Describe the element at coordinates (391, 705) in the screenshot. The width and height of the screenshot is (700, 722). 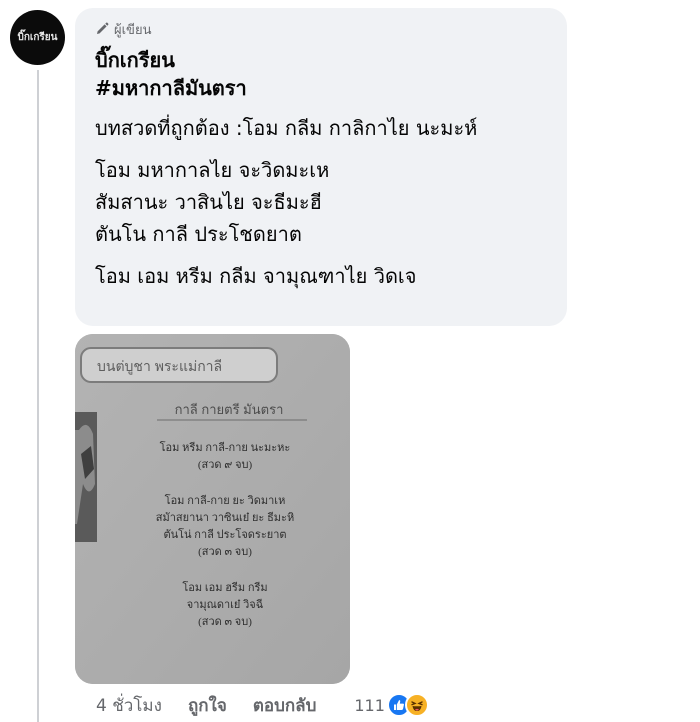
I see `reaction-summary: 111` at that location.